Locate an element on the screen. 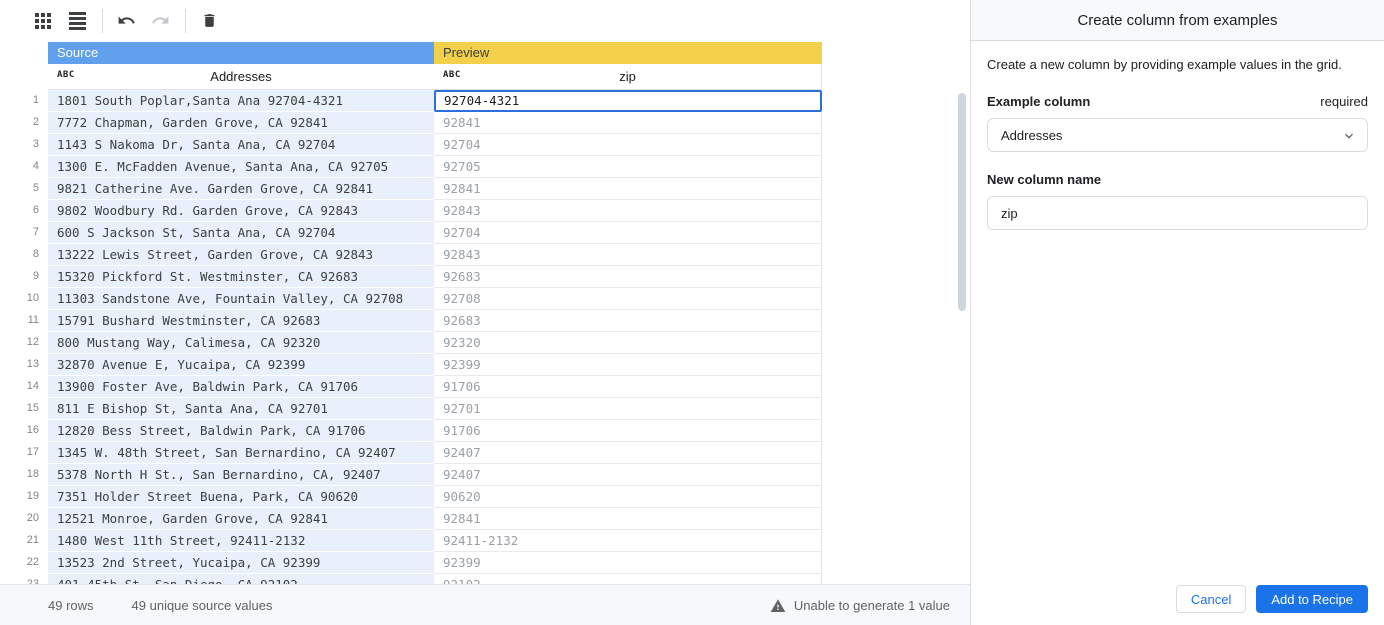 The image size is (1384, 625). preview-column-name: zip is located at coordinates (627, 76).